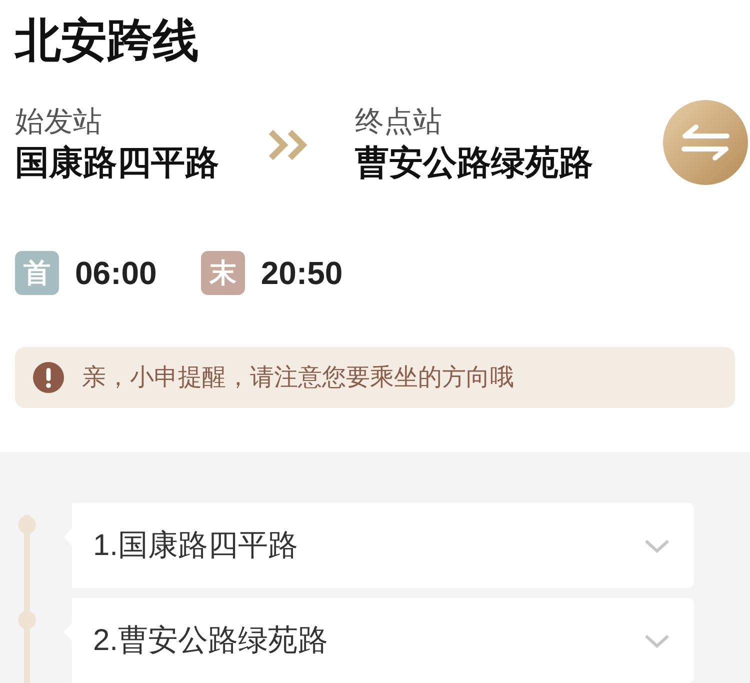  What do you see at coordinates (705, 142) in the screenshot?
I see `swap-direction-icon` at bounding box center [705, 142].